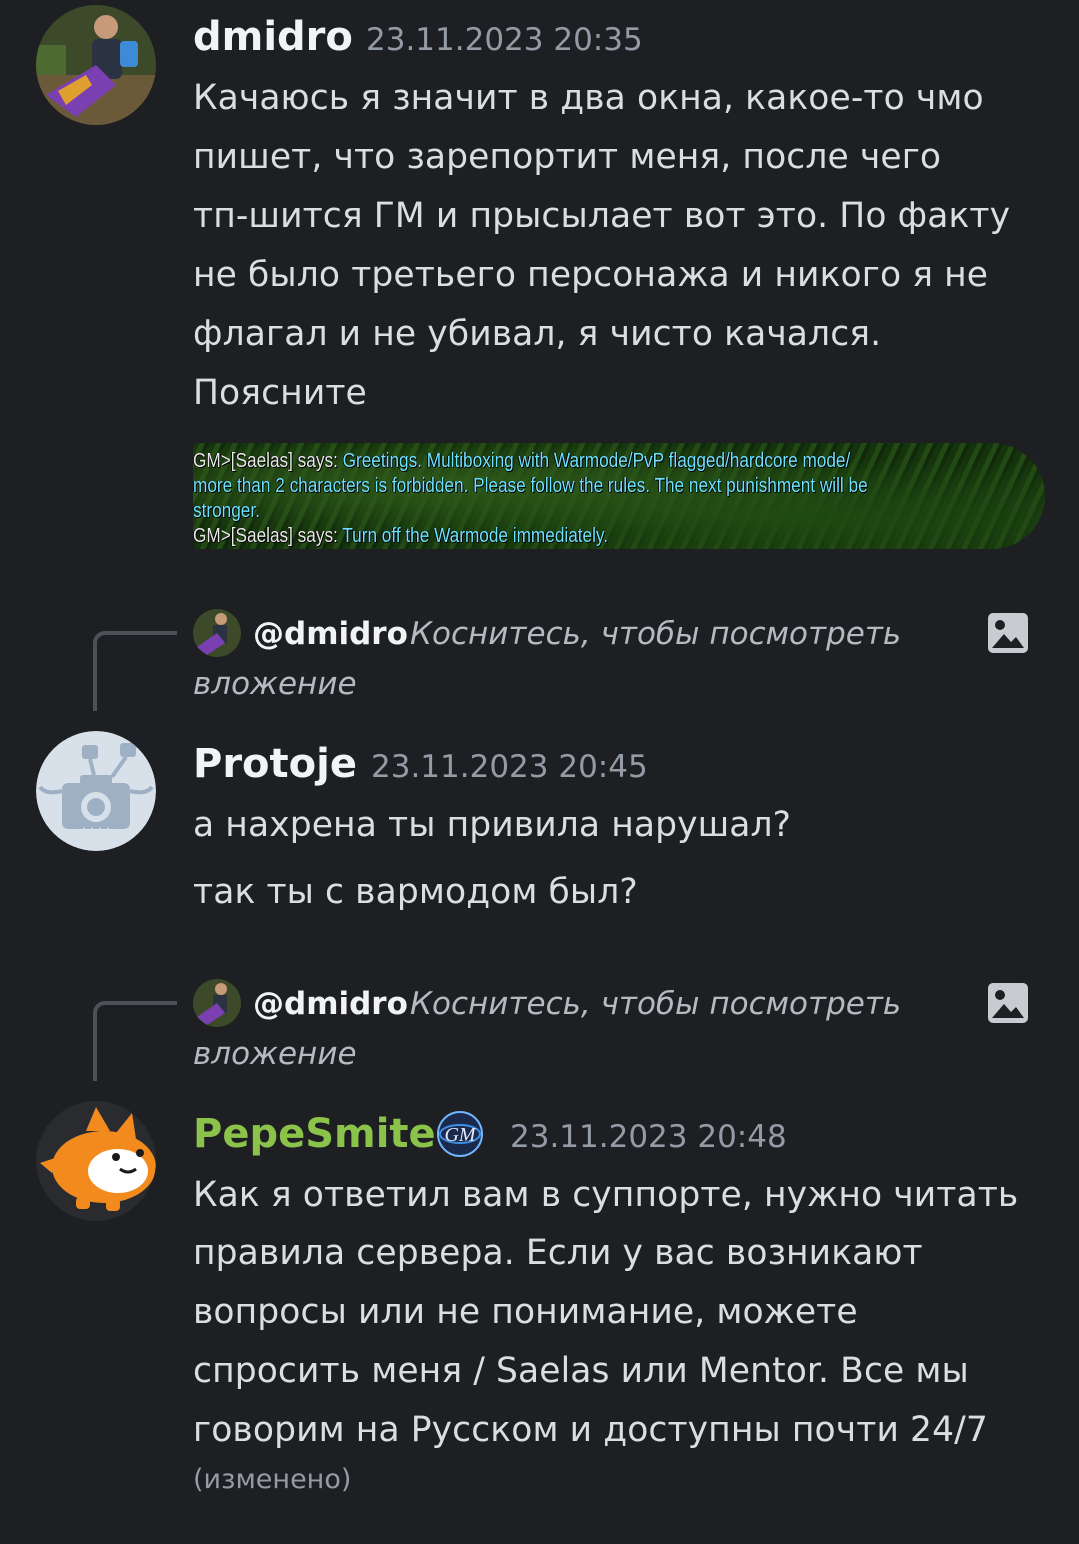 The width and height of the screenshot is (1079, 1544). What do you see at coordinates (509, 767) in the screenshot?
I see `timestamp: 23.11.2023 20:45` at bounding box center [509, 767].